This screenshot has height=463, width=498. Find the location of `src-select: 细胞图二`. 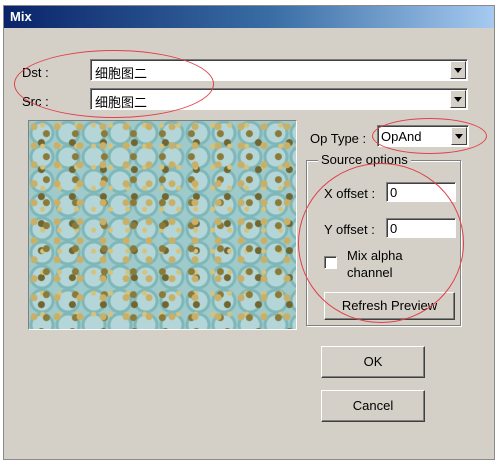

src-select: 细胞图二 is located at coordinates (279, 99).